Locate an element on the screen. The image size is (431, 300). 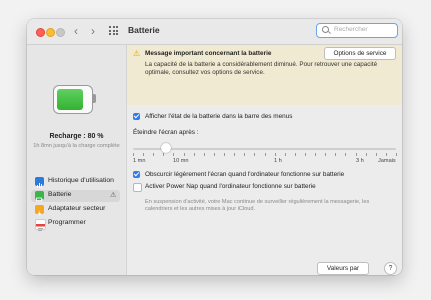
window-title: Batterie is located at coordinates (144, 30).